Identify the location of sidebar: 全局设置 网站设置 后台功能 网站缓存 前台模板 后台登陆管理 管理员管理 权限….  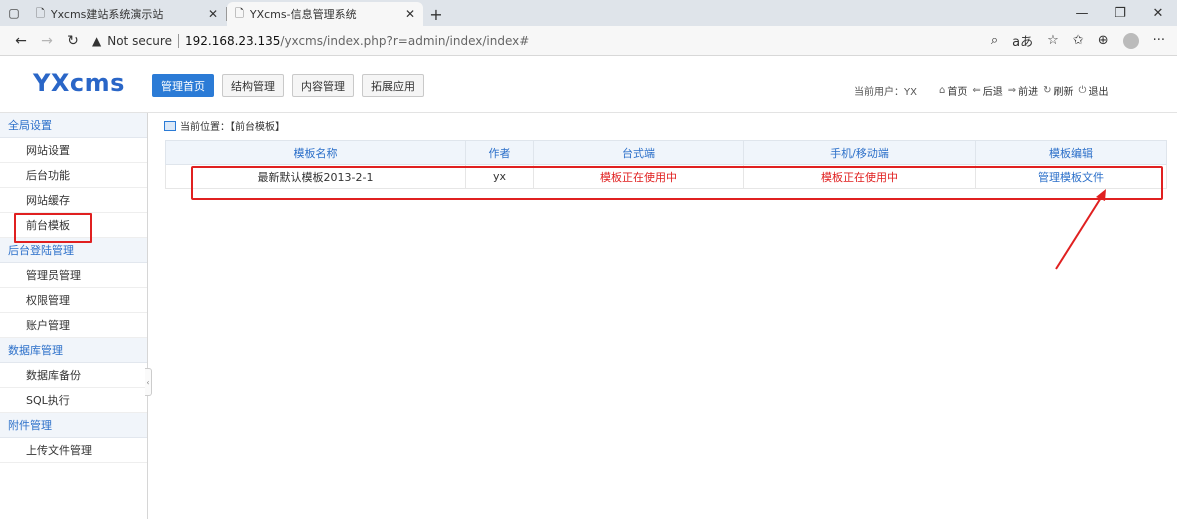
(74, 316).